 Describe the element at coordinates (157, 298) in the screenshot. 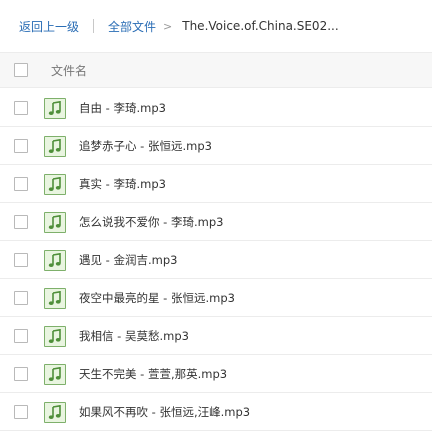

I see `file-name: 夜空中最亮的星 - 张恒远.mp3` at that location.